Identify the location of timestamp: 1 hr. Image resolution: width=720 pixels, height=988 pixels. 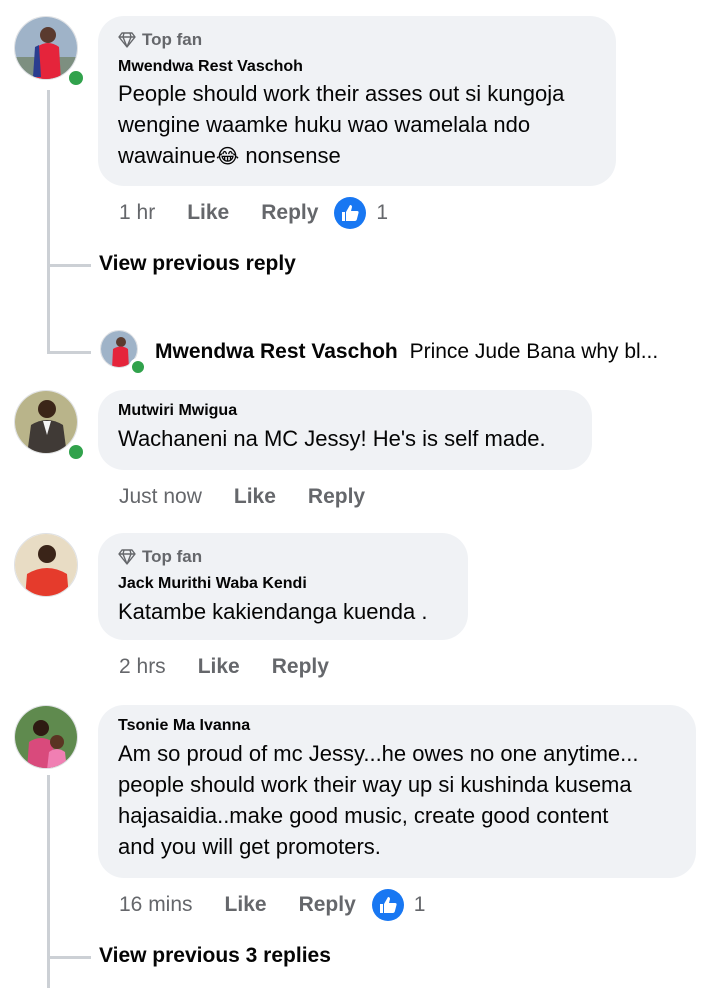
(137, 213).